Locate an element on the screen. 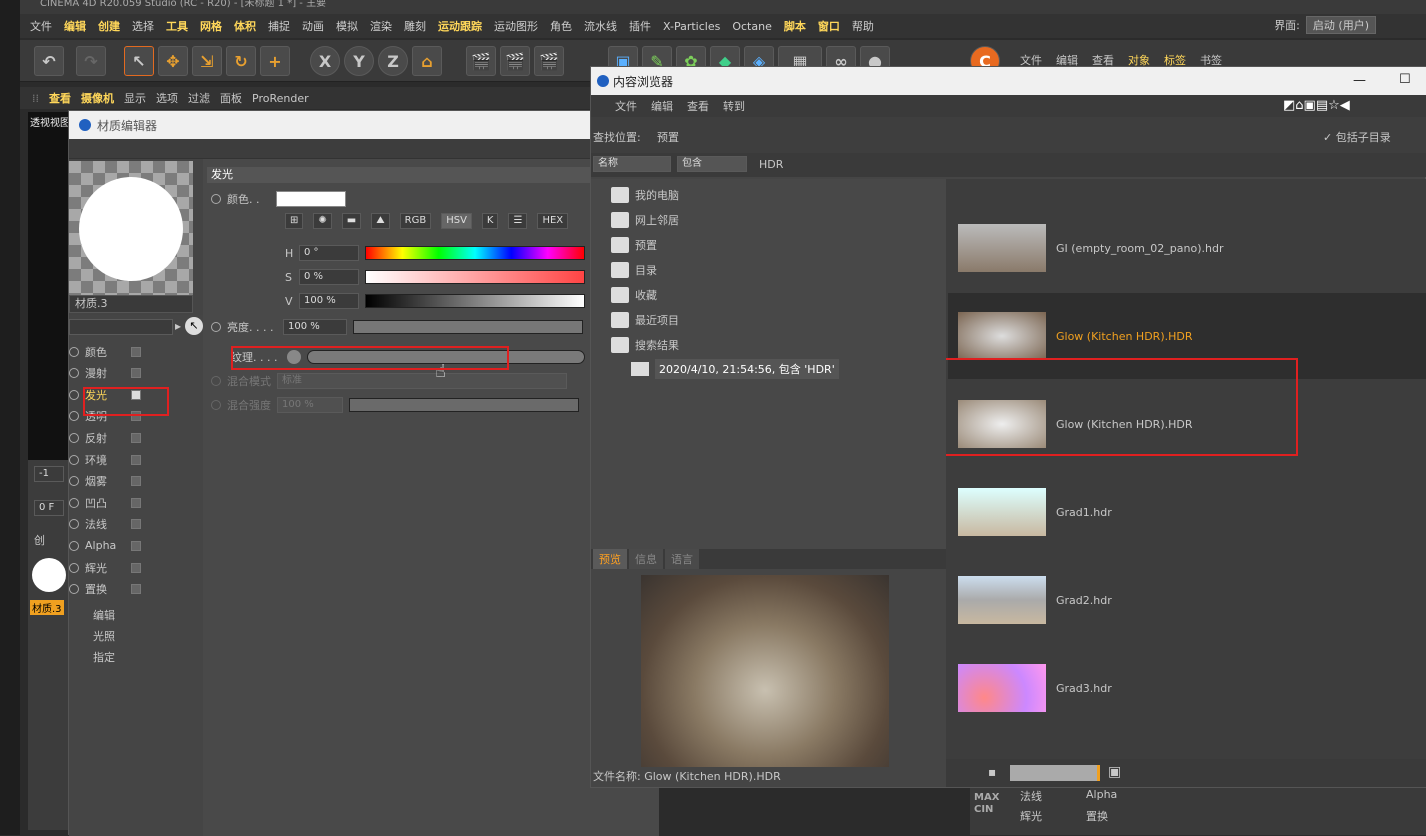 This screenshot has width=1426, height=836. cb-menu-file: 文件 is located at coordinates (626, 106).